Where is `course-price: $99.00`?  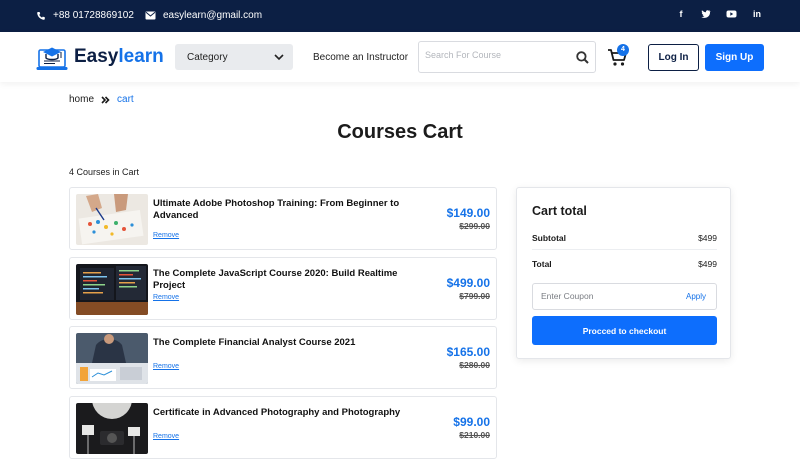 course-price: $99.00 is located at coordinates (471, 422).